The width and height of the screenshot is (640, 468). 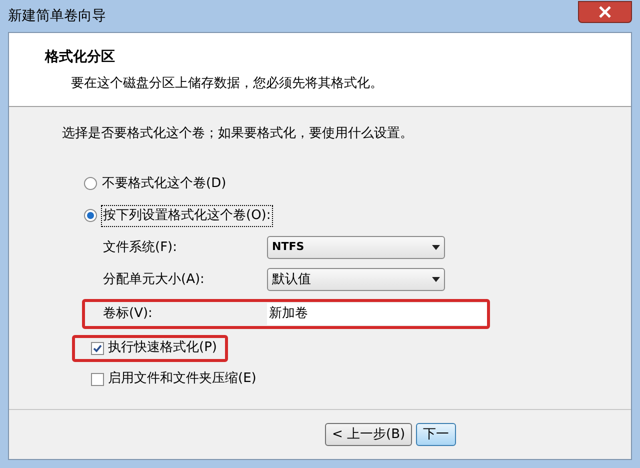 What do you see at coordinates (154, 348) in the screenshot?
I see `checkbox-option: 执行快速格式化(P)` at bounding box center [154, 348].